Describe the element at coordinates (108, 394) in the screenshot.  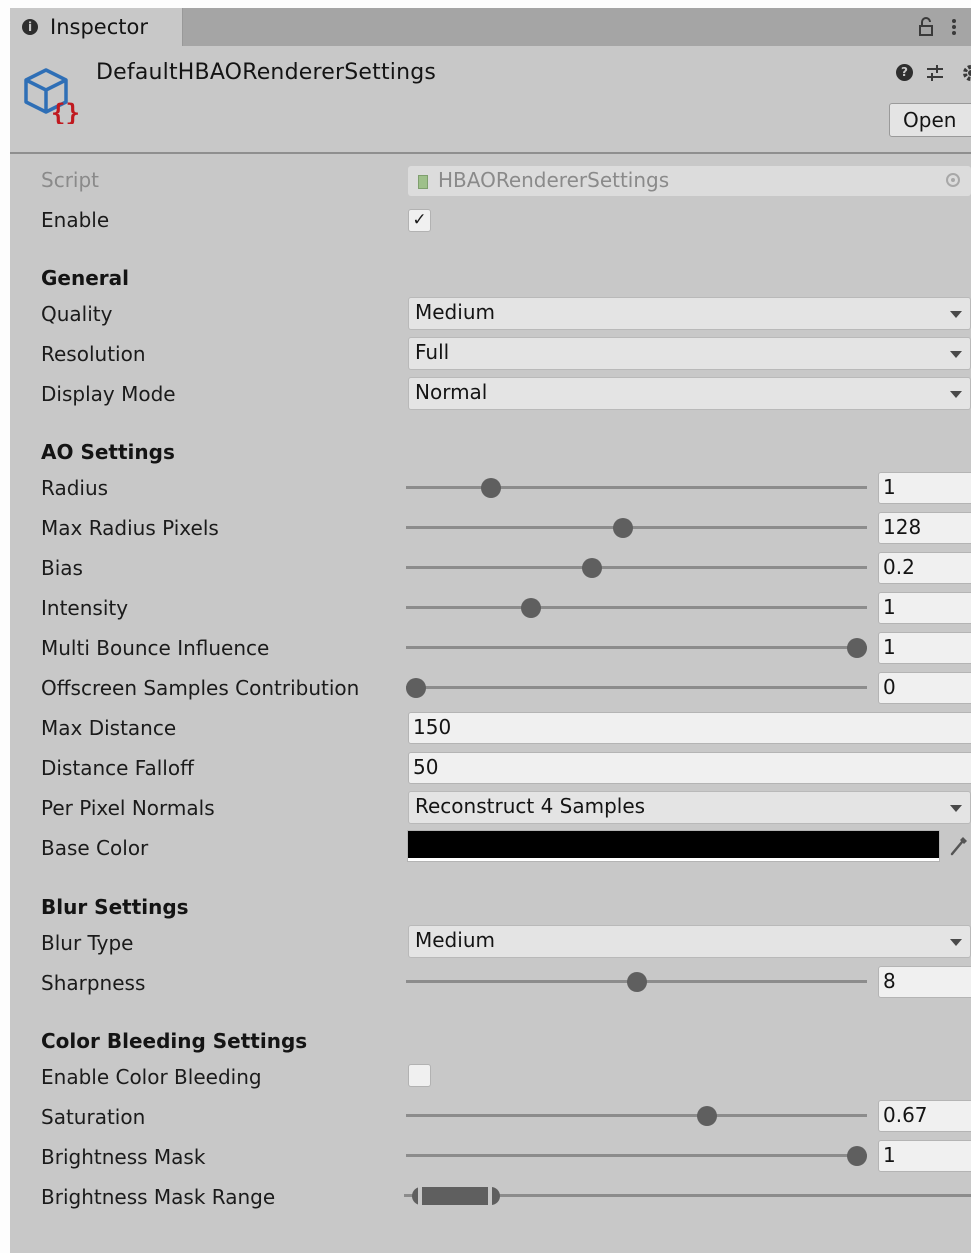
I see `display-mode-label: Display Mode` at that location.